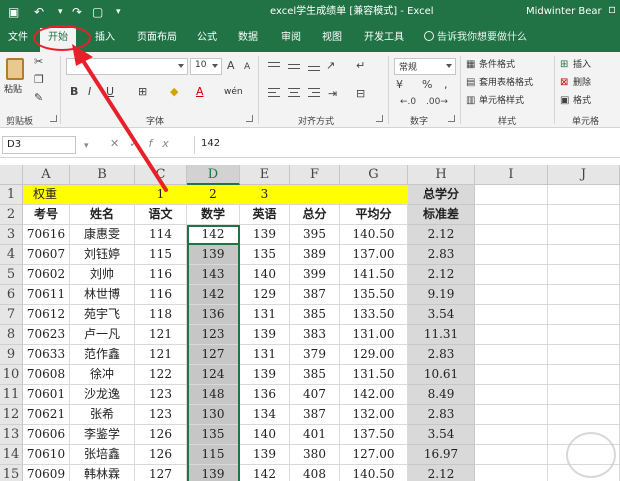  What do you see at coordinates (591, 455) in the screenshot?
I see `watermark-logo` at bounding box center [591, 455].